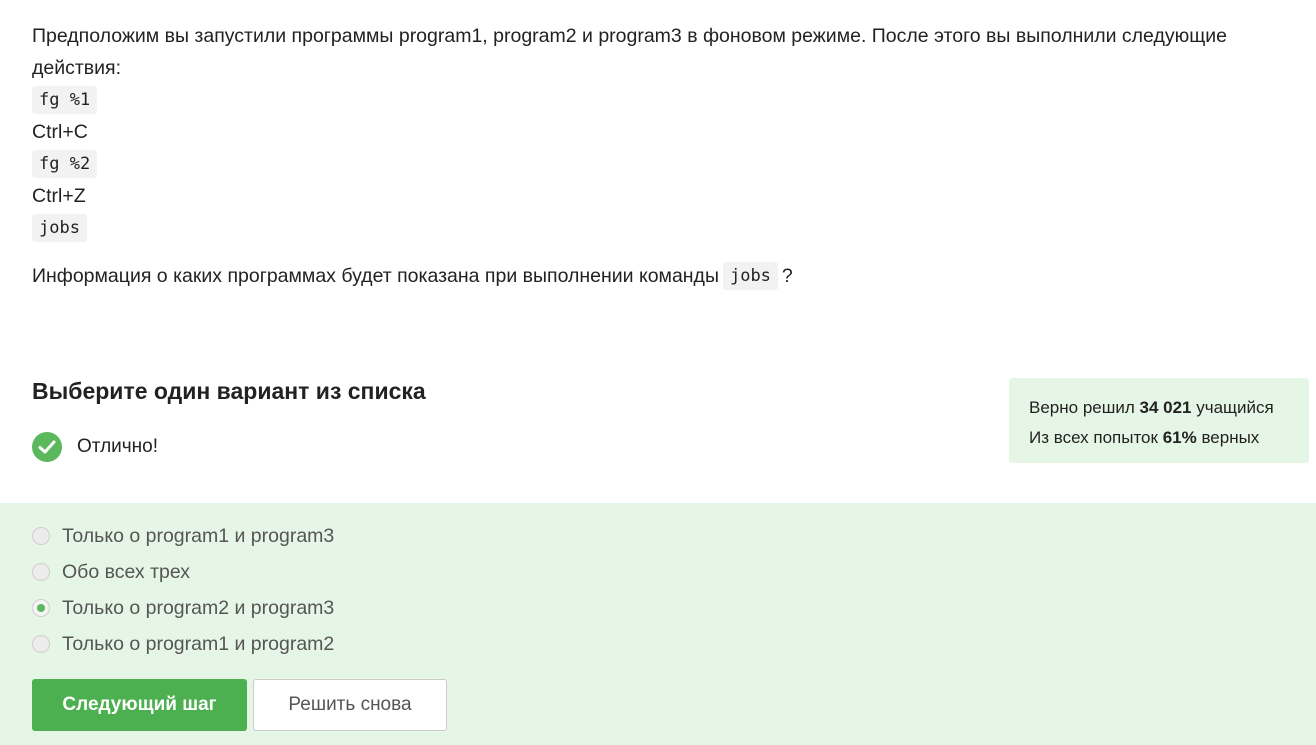  I want to click on stats-solved-count: 34 021, so click(1165, 407).